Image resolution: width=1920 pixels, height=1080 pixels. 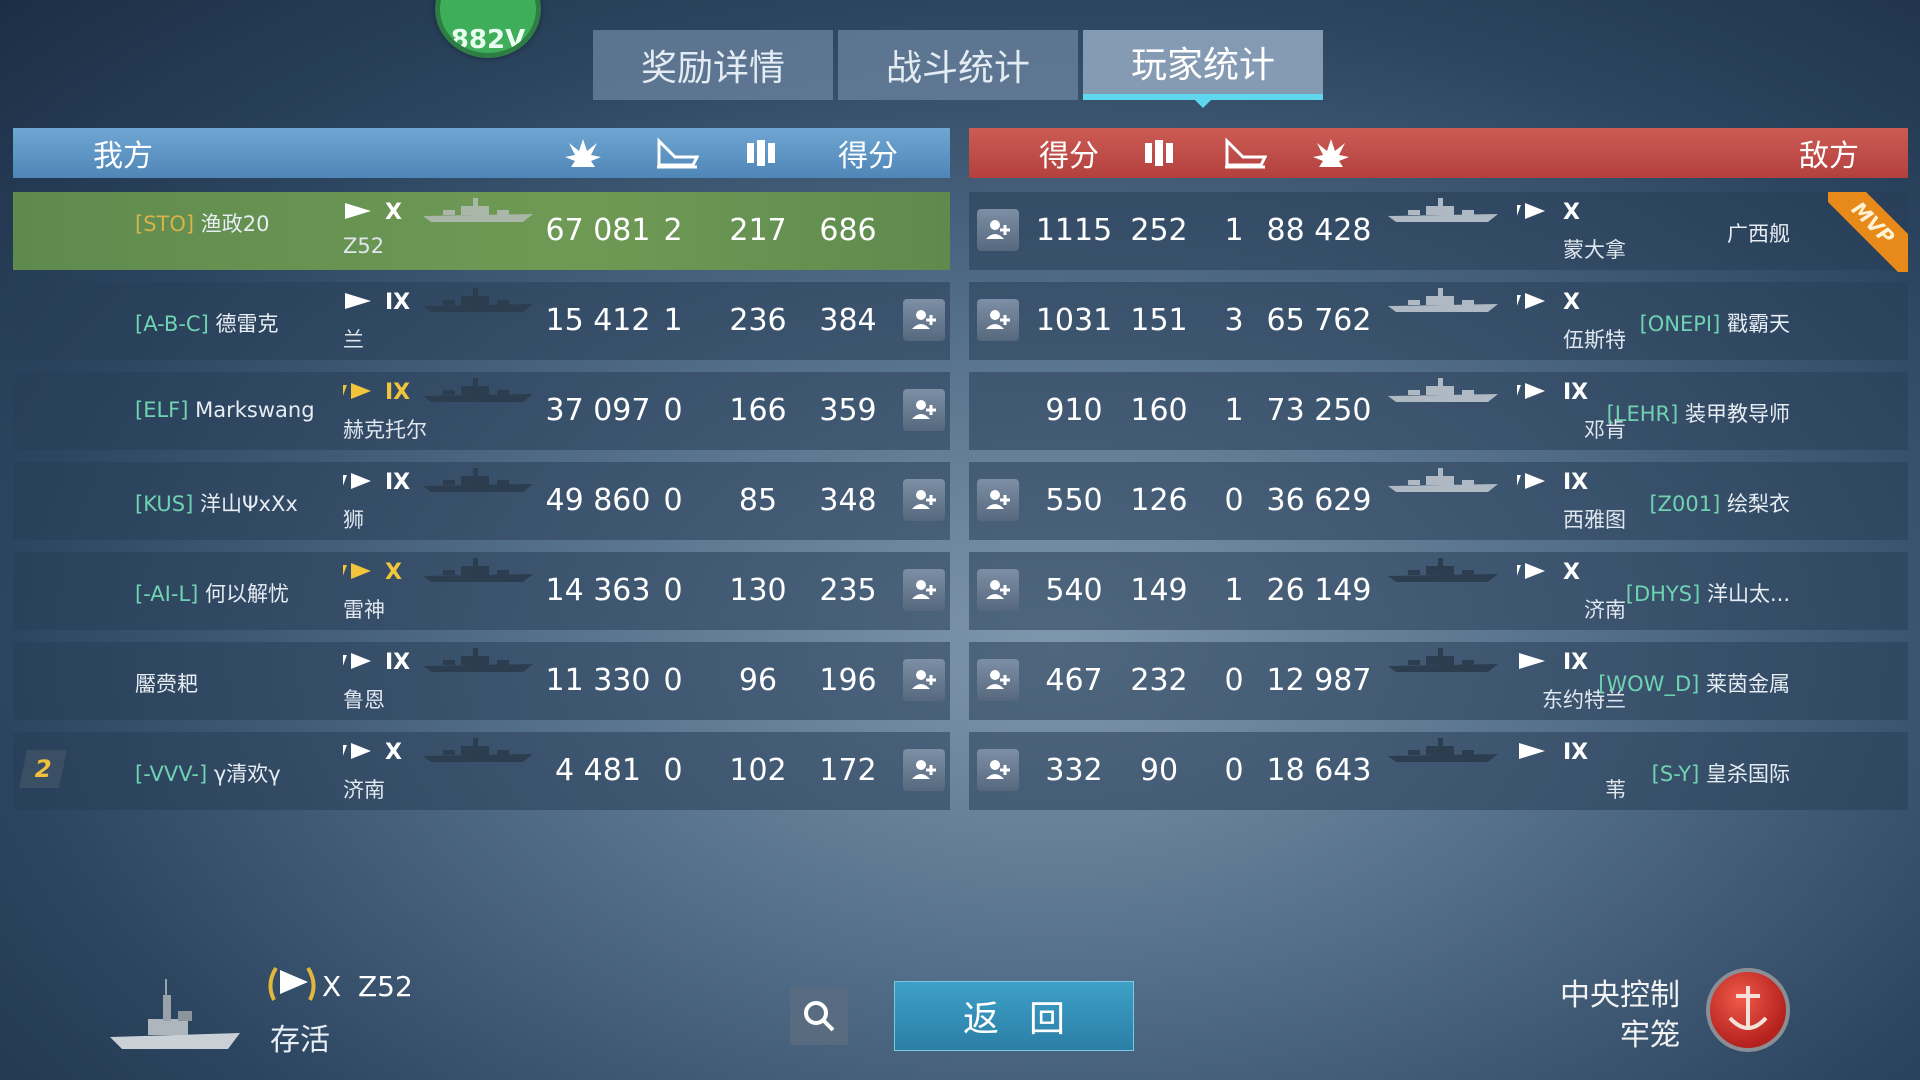 What do you see at coordinates (1074, 230) in the screenshot?
I see `score-value: 1115` at bounding box center [1074, 230].